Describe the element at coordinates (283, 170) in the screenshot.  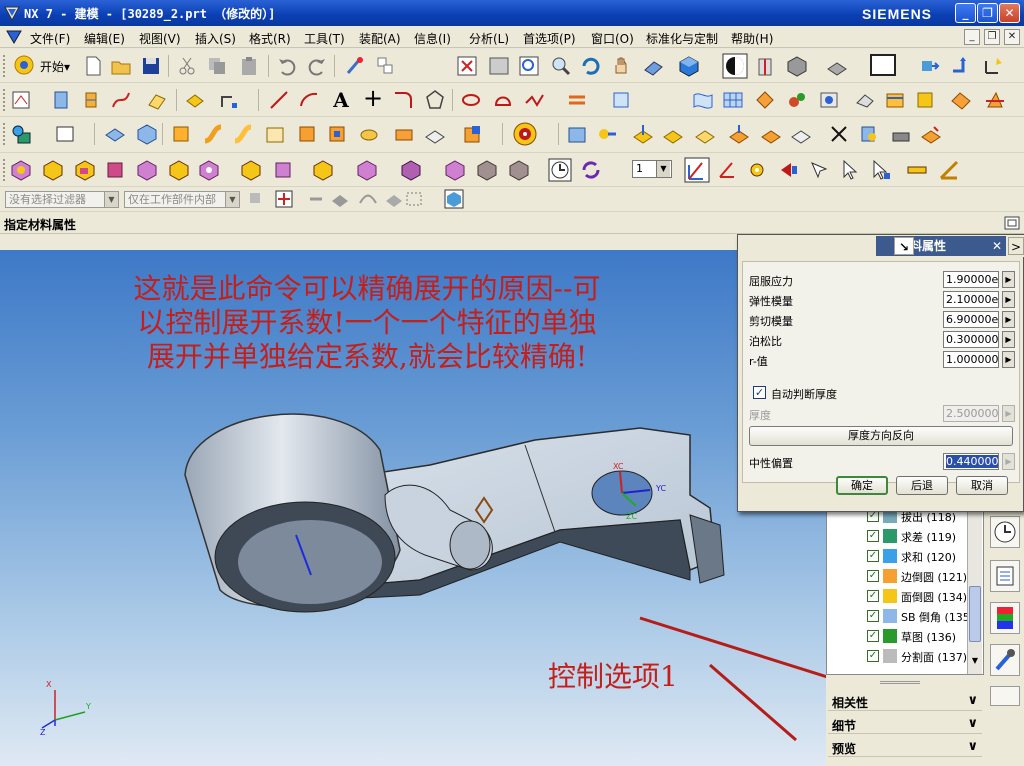
I see `feature-9-icon` at that location.